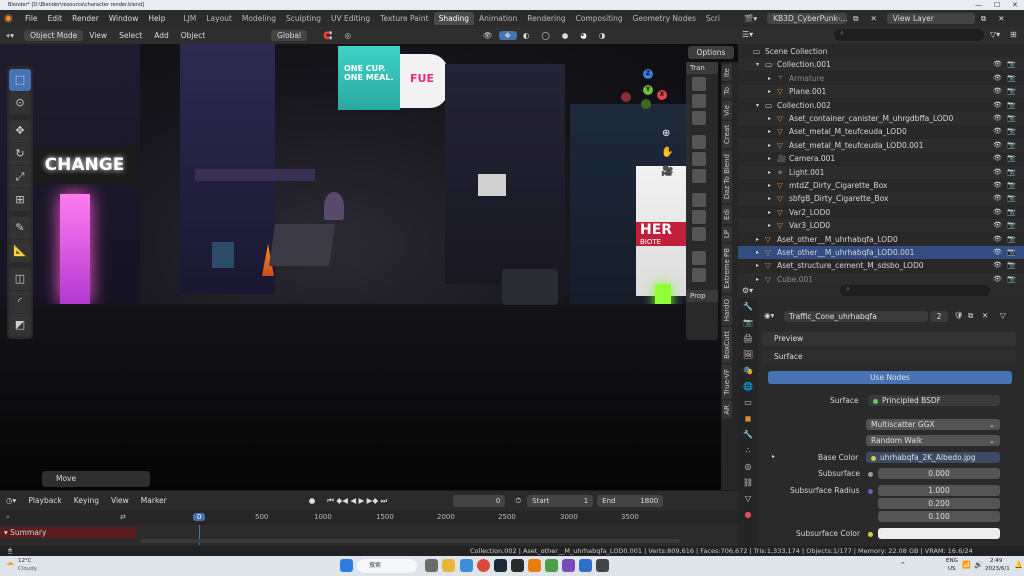 This screenshot has width=1024, height=576. I want to click on subsurface-radius-x: 1.000, so click(939, 490).